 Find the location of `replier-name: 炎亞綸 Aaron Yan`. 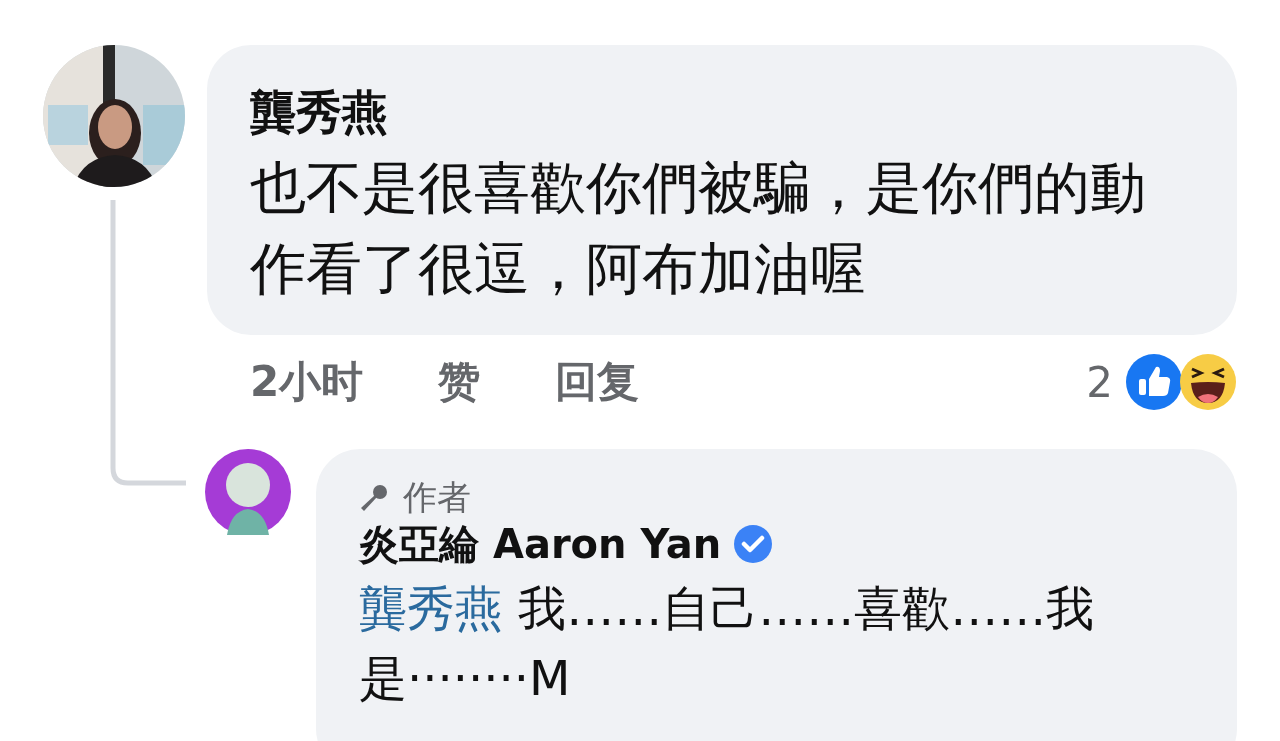

replier-name: 炎亞綸 Aaron Yan is located at coordinates (540, 543).